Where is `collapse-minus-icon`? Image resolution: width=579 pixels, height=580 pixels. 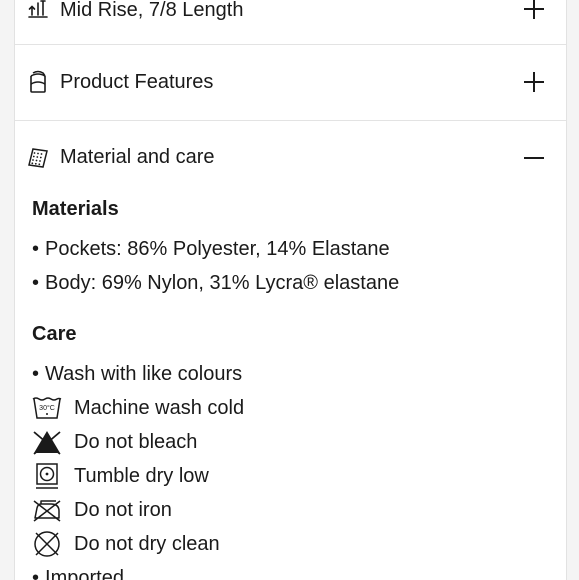
collapse-minus-icon is located at coordinates (534, 158).